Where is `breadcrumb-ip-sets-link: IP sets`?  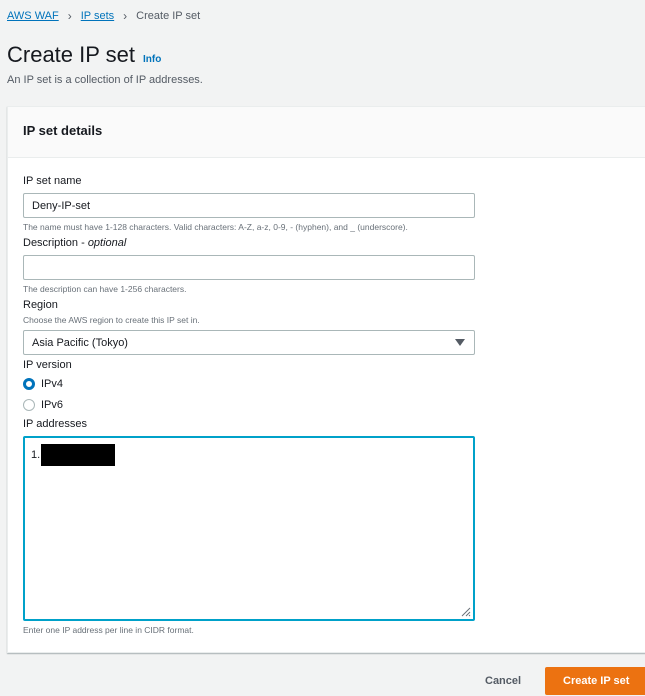 breadcrumb-ip-sets-link: IP sets is located at coordinates (97, 16).